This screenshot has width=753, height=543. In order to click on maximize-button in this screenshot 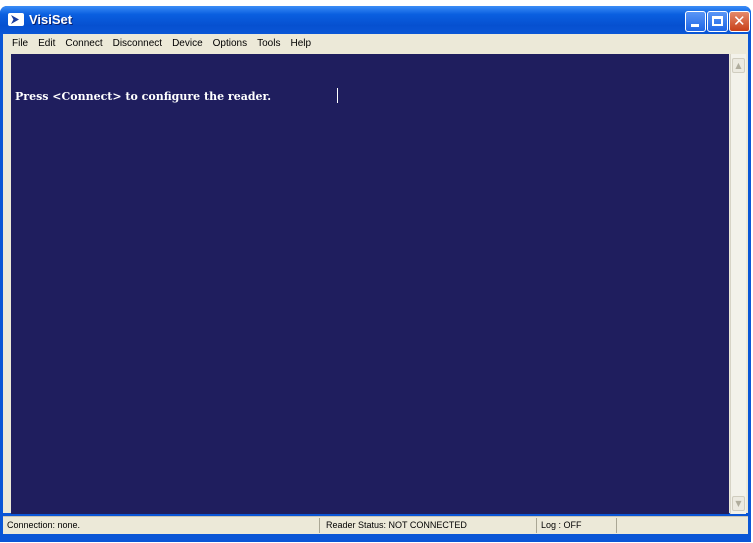, I will do `click(717, 21)`.